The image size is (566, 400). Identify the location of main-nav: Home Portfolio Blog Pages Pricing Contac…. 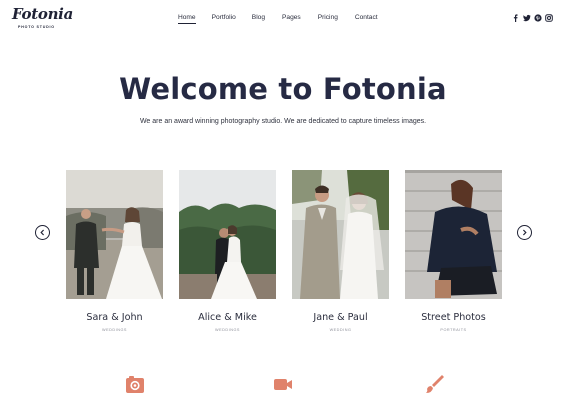
(278, 19).